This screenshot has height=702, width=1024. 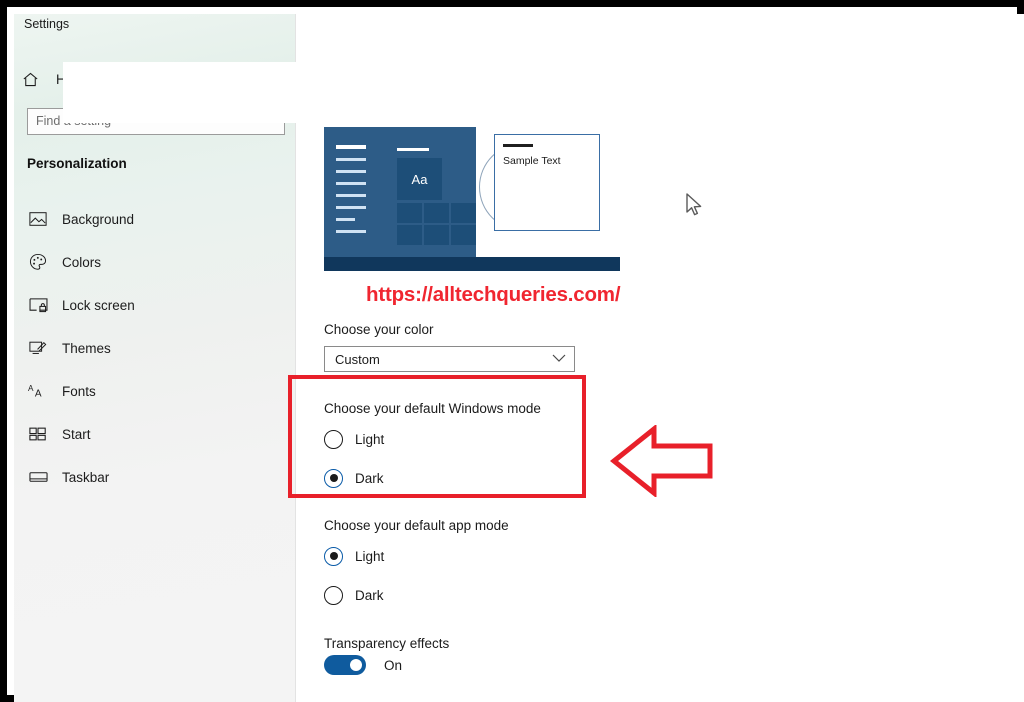 What do you see at coordinates (354, 478) in the screenshot?
I see `radio-windows-mode-dark: Dark` at bounding box center [354, 478].